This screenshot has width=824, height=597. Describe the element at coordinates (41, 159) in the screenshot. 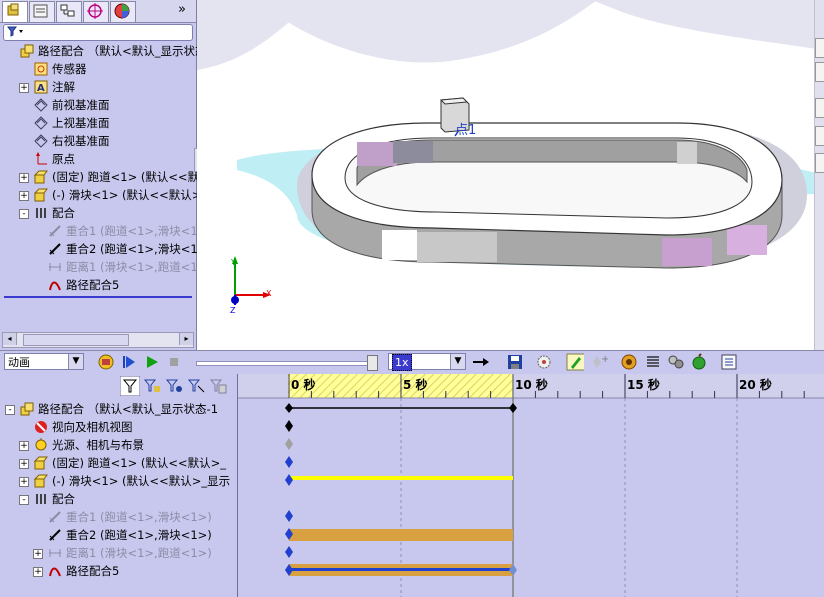

I see `origin-icon` at that location.